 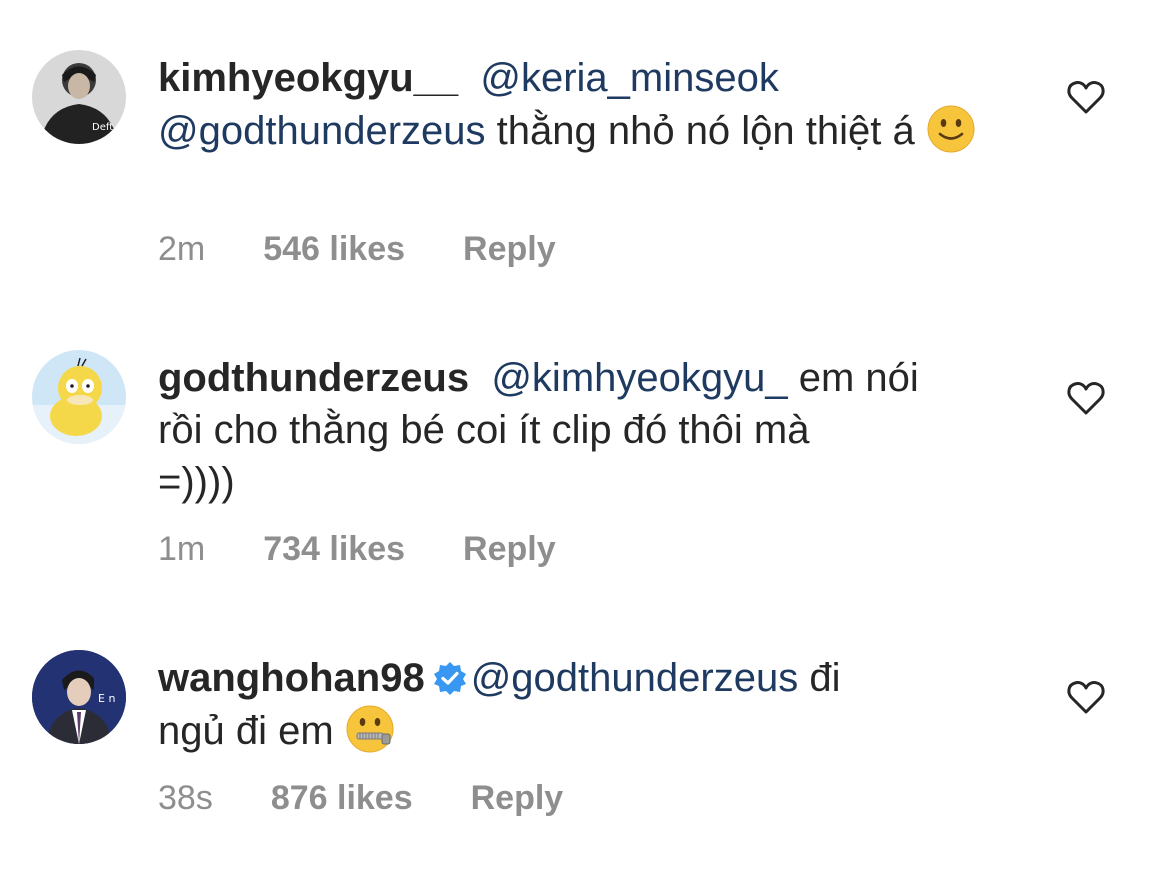 What do you see at coordinates (370, 729) in the screenshot?
I see `zipper-mouth-face-icon` at bounding box center [370, 729].